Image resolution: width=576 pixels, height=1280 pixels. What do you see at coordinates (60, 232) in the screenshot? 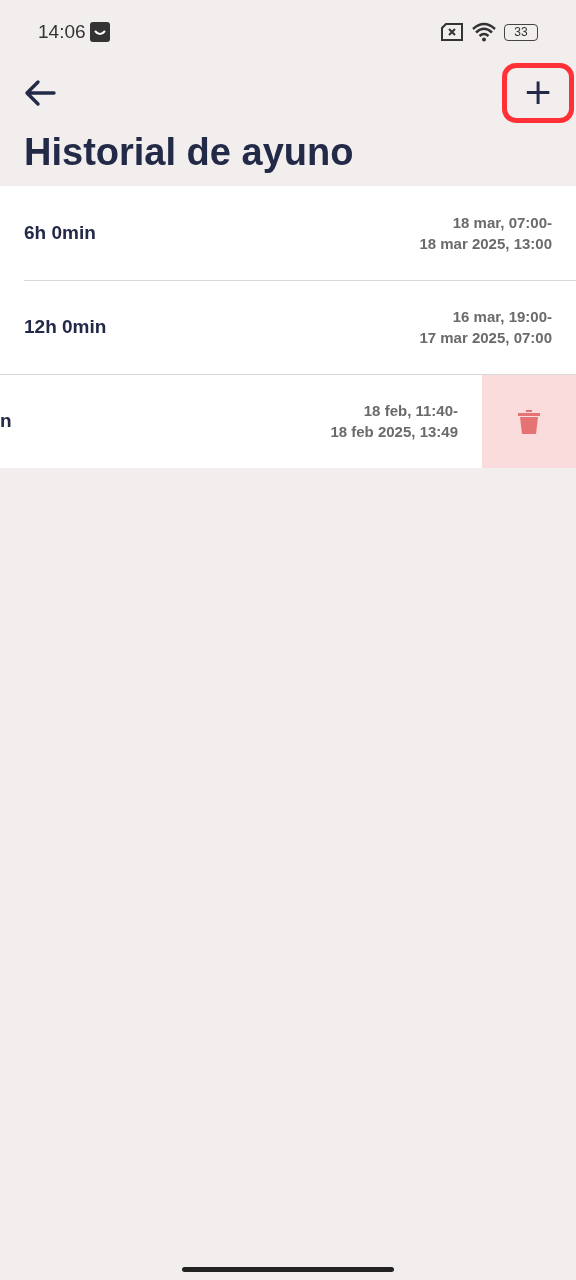
I see `duration-text: 6h 0min` at bounding box center [60, 232].